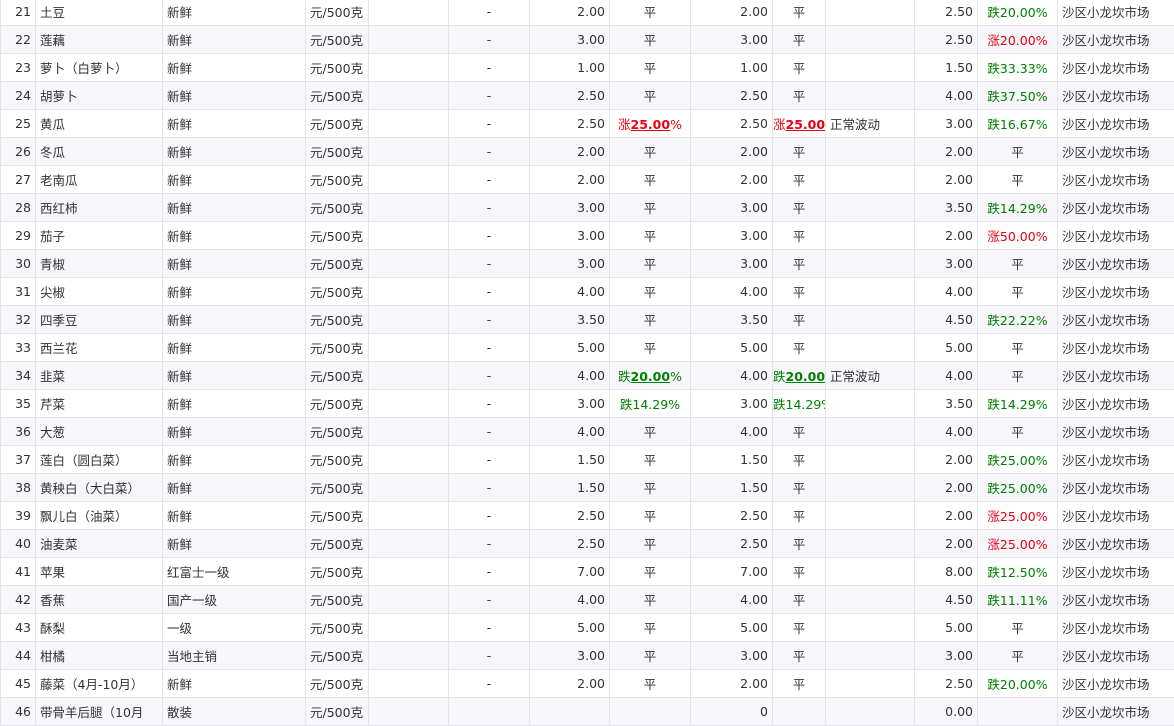  I want to click on change-prefix: 跌25.00%, so click(1017, 460).